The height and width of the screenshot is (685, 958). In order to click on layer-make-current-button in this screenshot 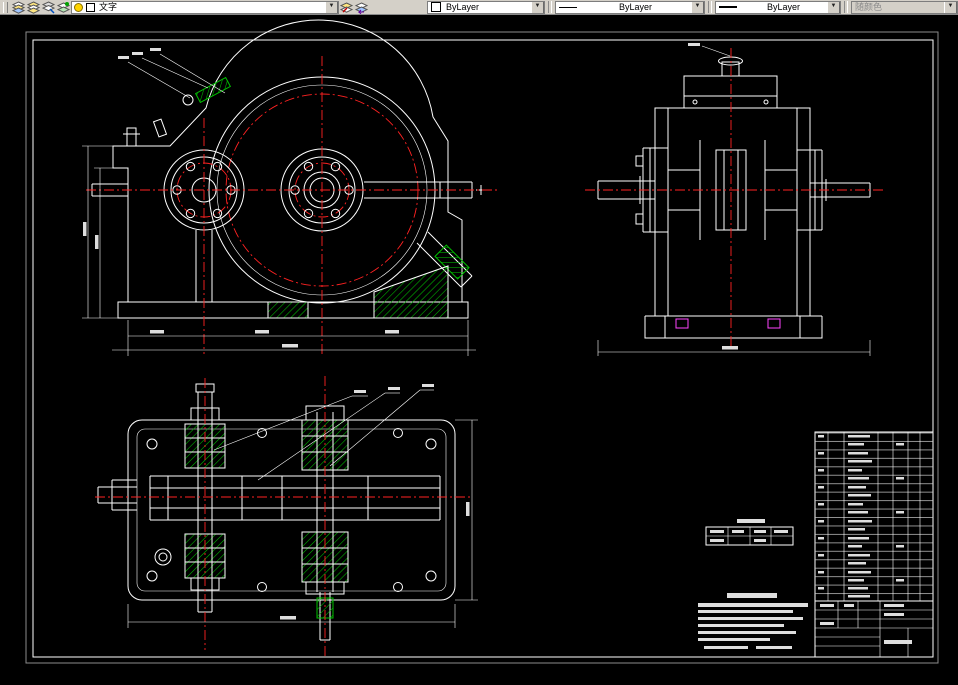, I will do `click(63, 7)`.